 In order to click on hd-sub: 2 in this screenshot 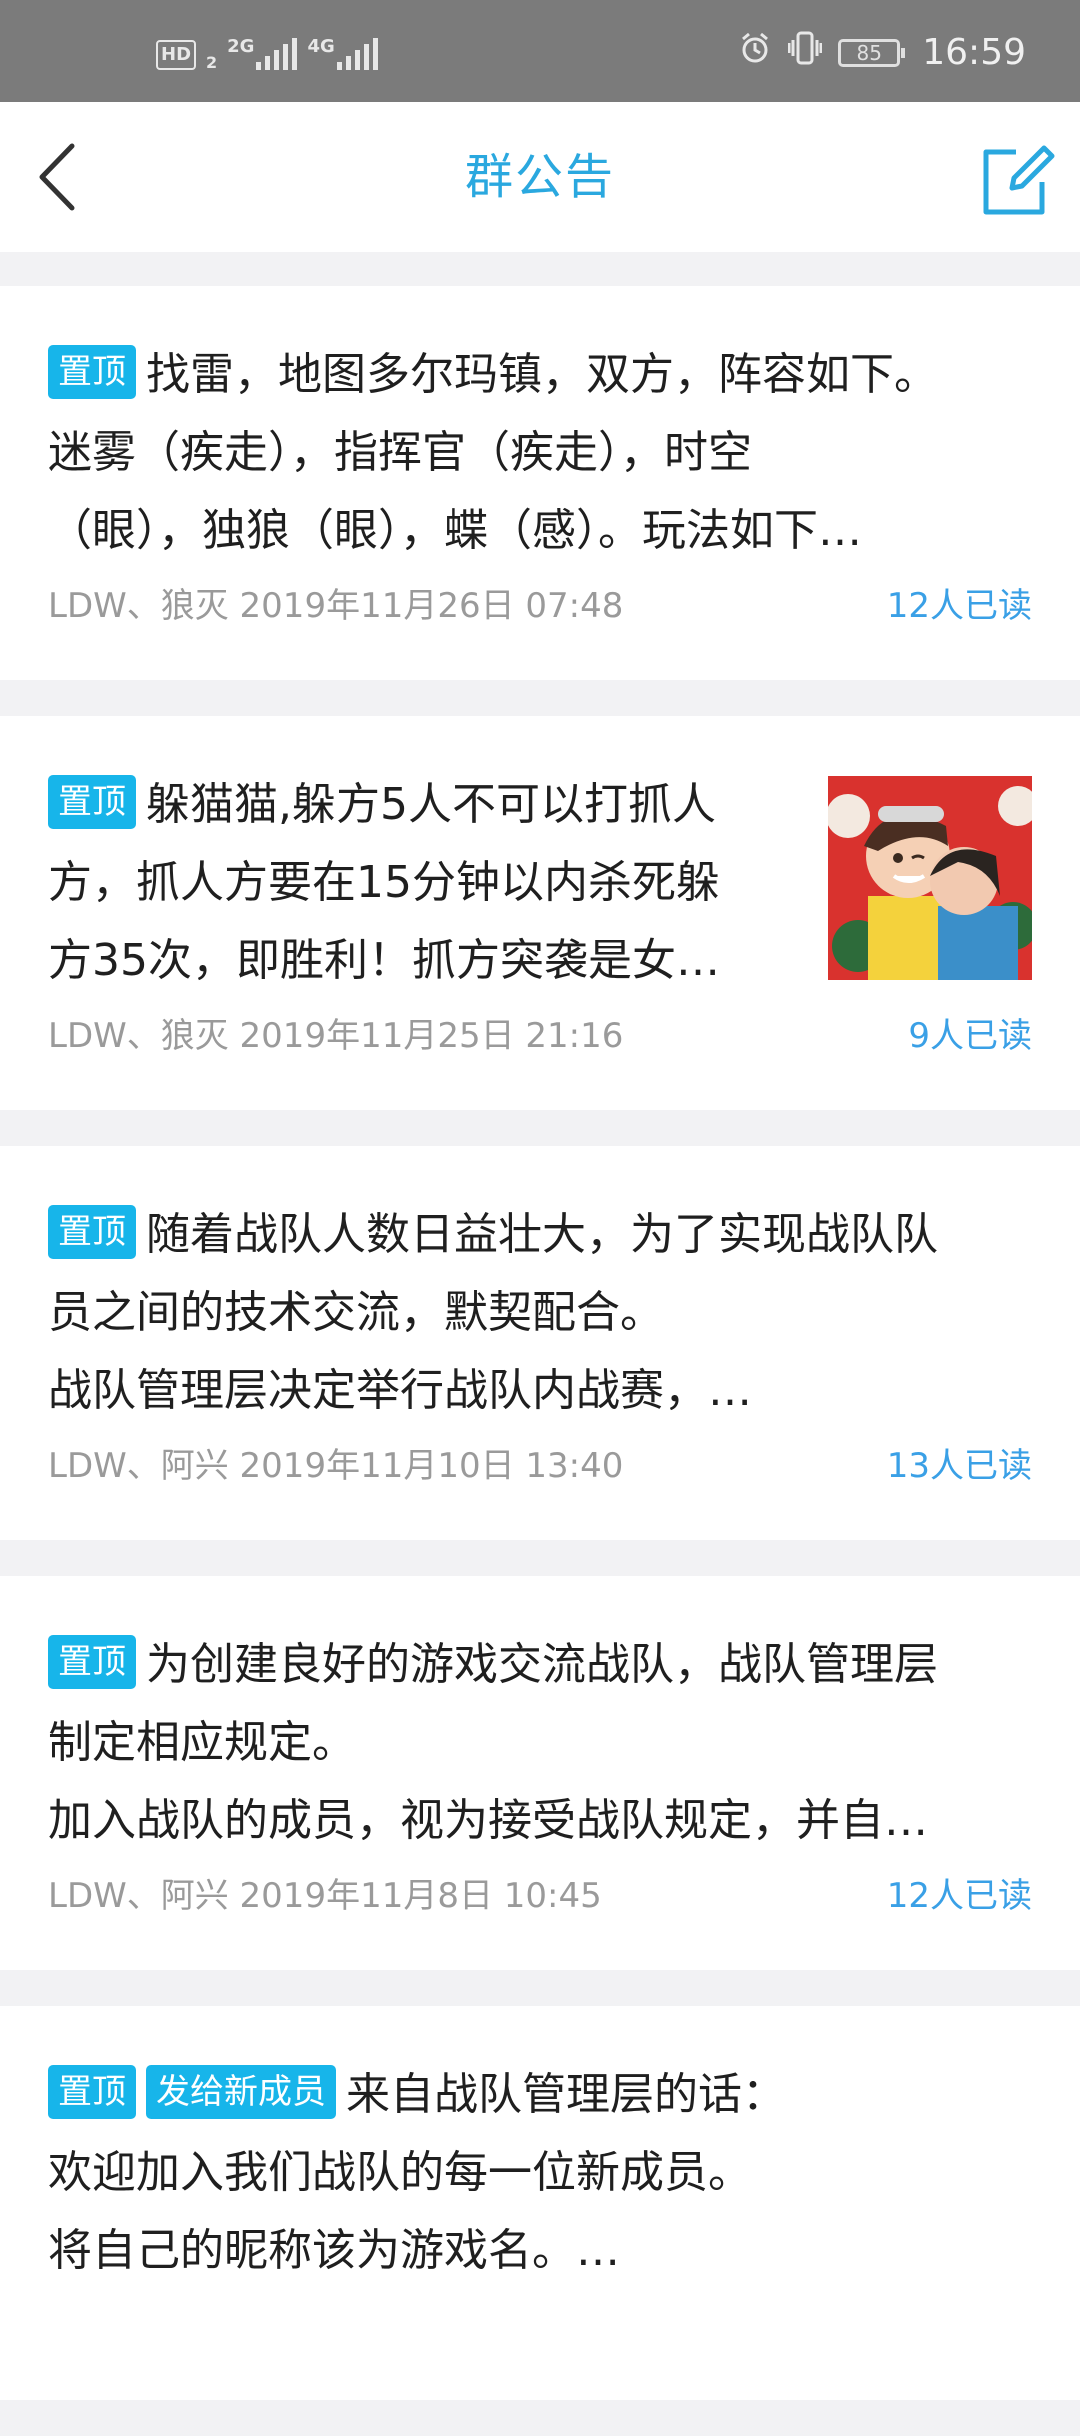, I will do `click(212, 62)`.